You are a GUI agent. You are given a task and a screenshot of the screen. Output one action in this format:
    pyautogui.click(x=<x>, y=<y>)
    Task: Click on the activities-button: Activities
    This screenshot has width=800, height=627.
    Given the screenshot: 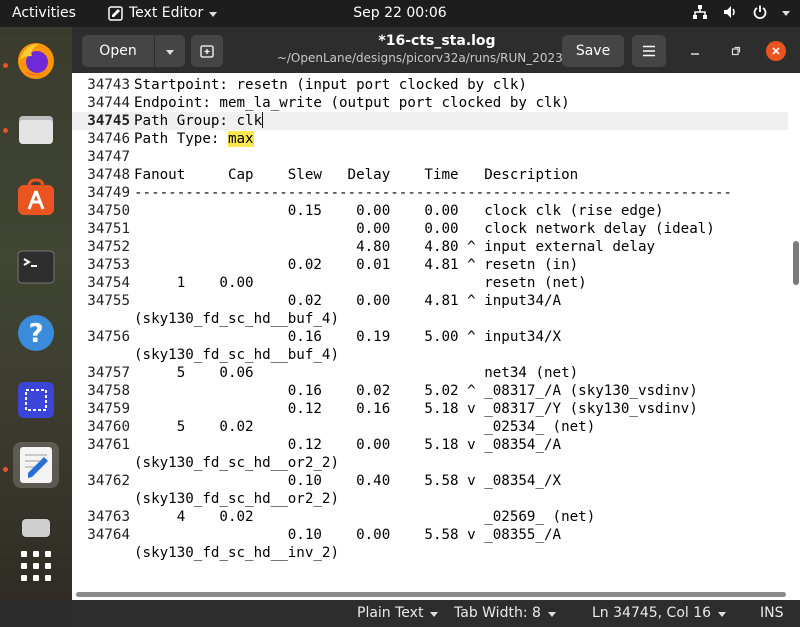 What is the action you would take?
    pyautogui.click(x=44, y=13)
    